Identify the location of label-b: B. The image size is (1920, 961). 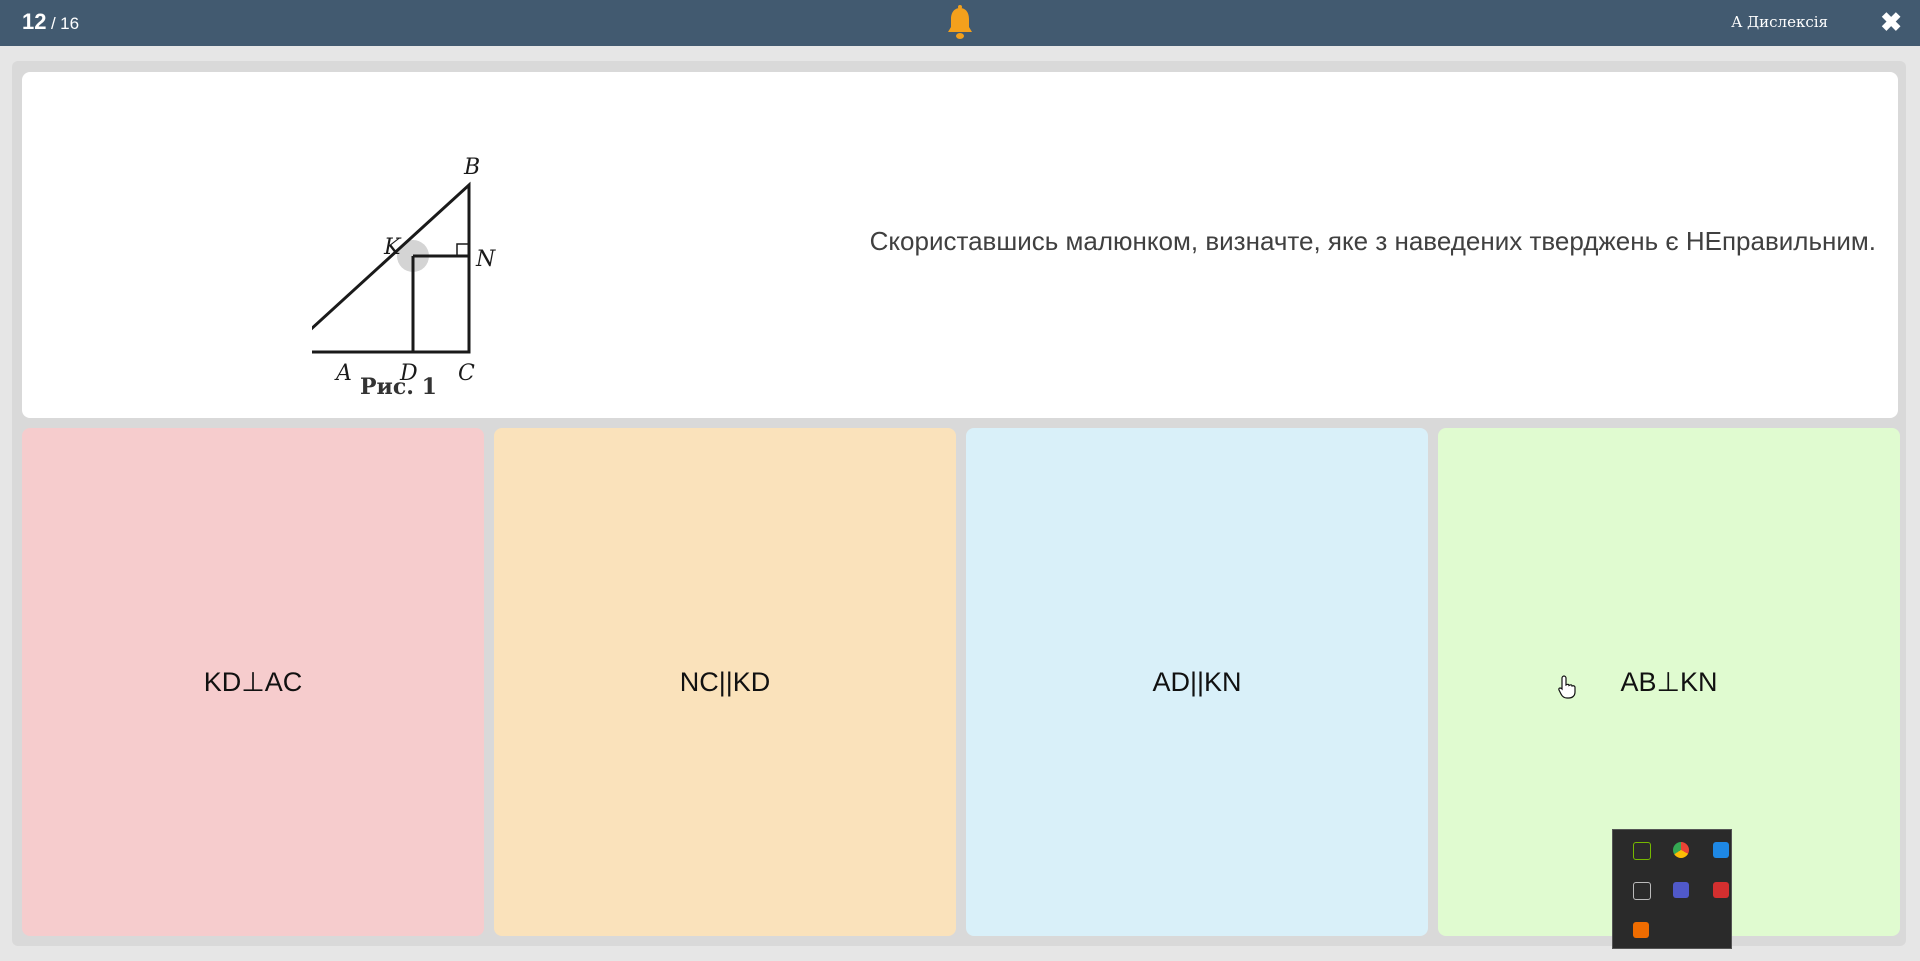
(471, 167).